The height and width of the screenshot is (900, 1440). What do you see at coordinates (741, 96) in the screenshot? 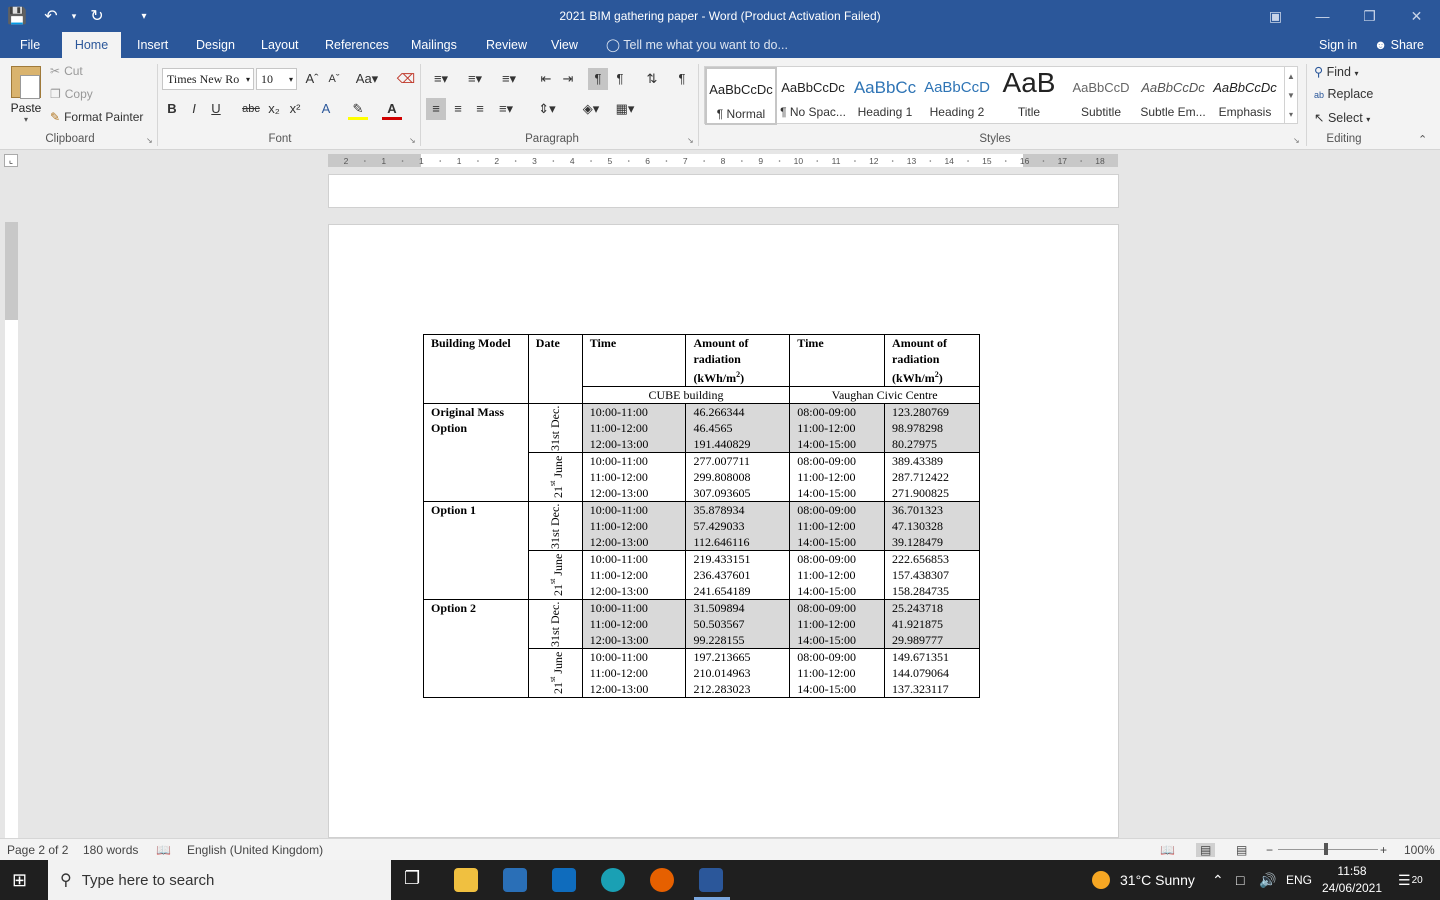
I see `style-normal: AaBbCcDc ¶ Normal` at bounding box center [741, 96].